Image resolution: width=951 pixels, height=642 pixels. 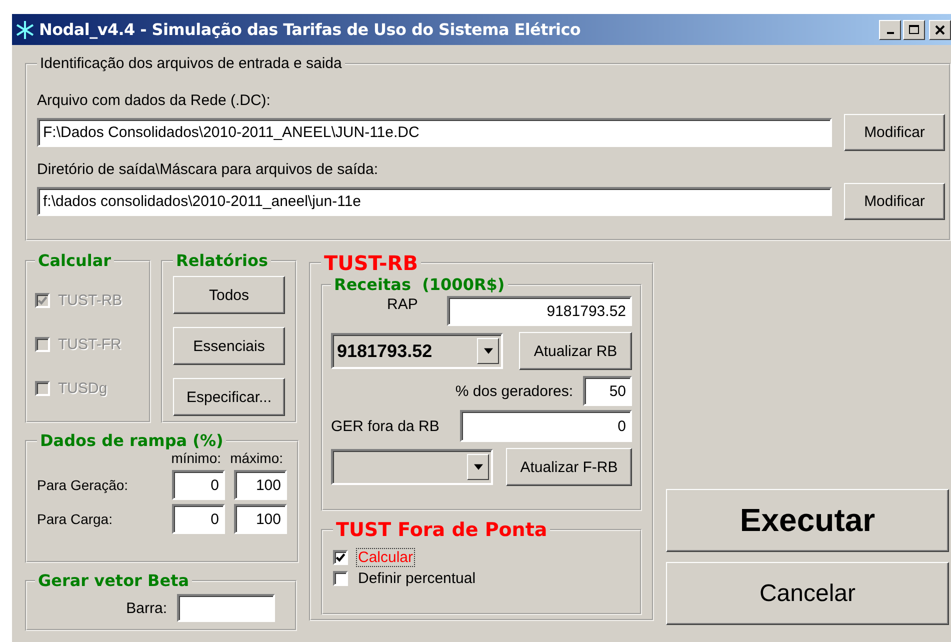 I want to click on report-button: Todos, so click(x=229, y=295).